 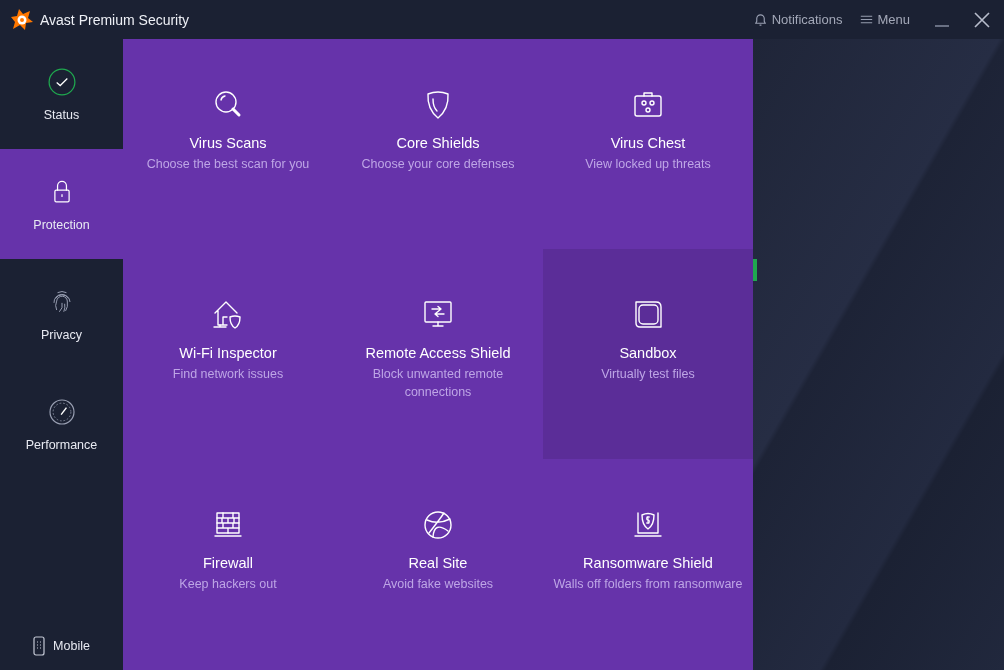 I want to click on feature-tile: Remote Access Shield Block unwanted remote connections, so click(x=438, y=354).